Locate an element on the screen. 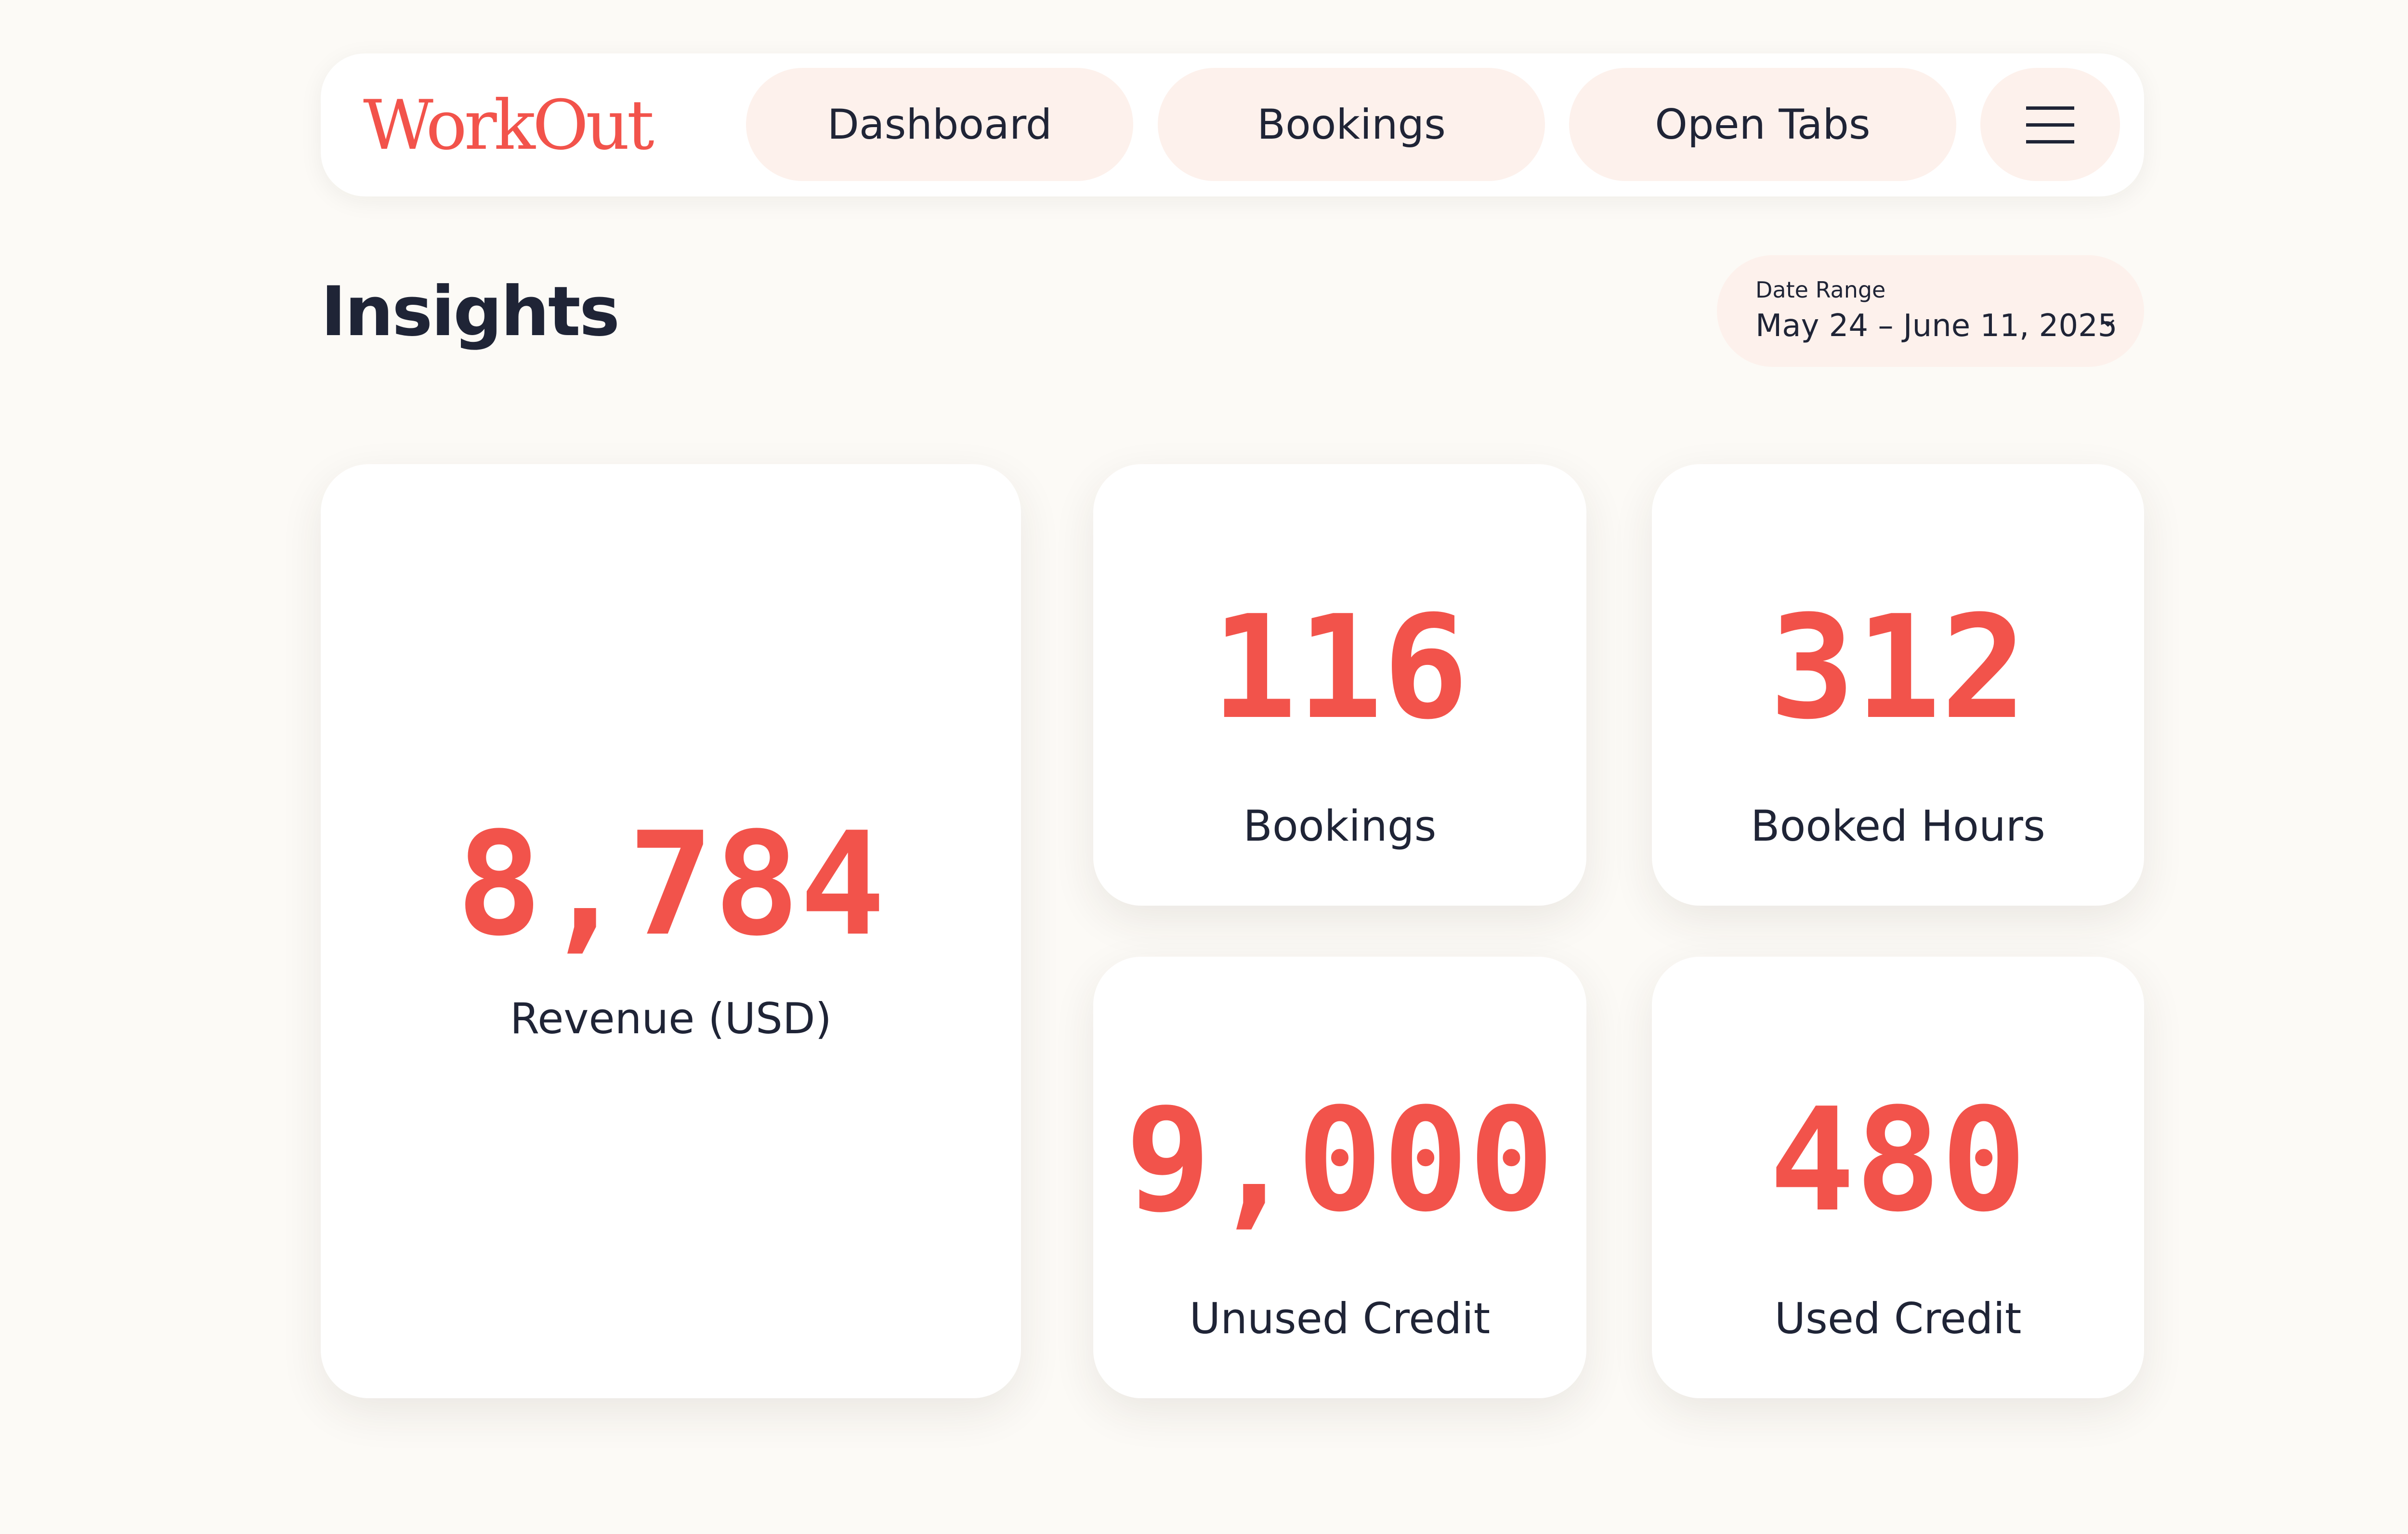  hamburger-menu-icon is located at coordinates (2050, 124).